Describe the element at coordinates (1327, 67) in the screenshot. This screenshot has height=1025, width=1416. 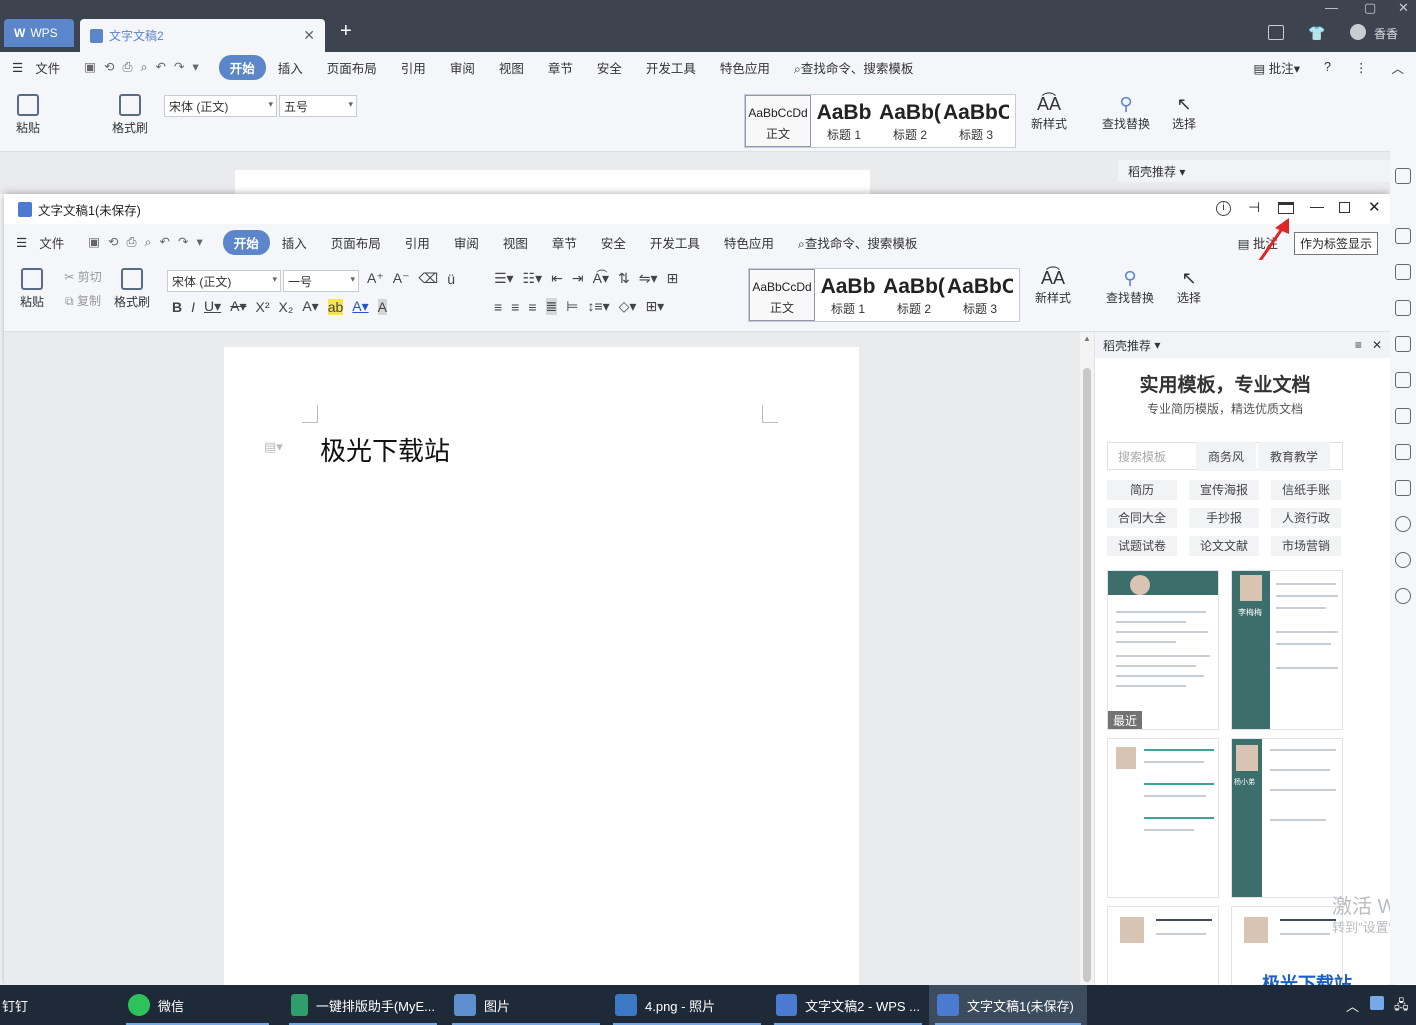
I see `help-icon: ?` at that location.